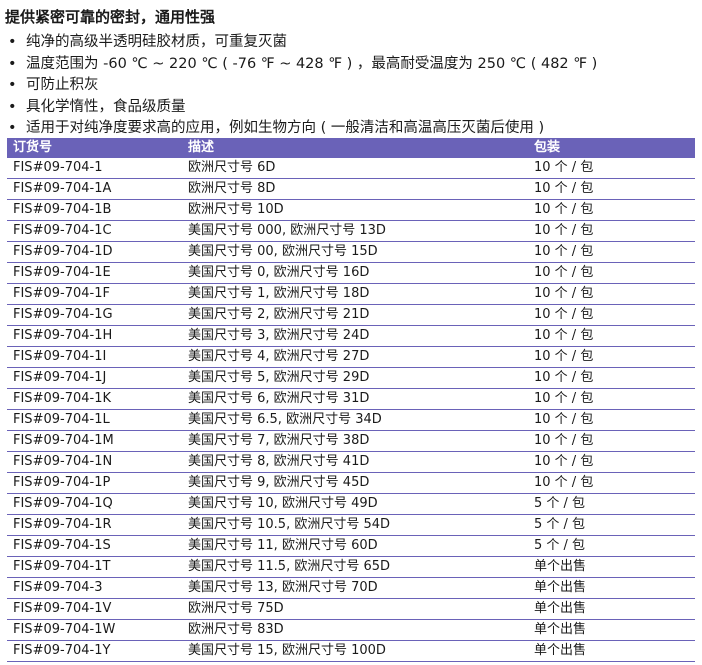 The image size is (702, 665). What do you see at coordinates (94, 504) in the screenshot?
I see `cell-order-number: FIS#09-704-1Q` at bounding box center [94, 504].